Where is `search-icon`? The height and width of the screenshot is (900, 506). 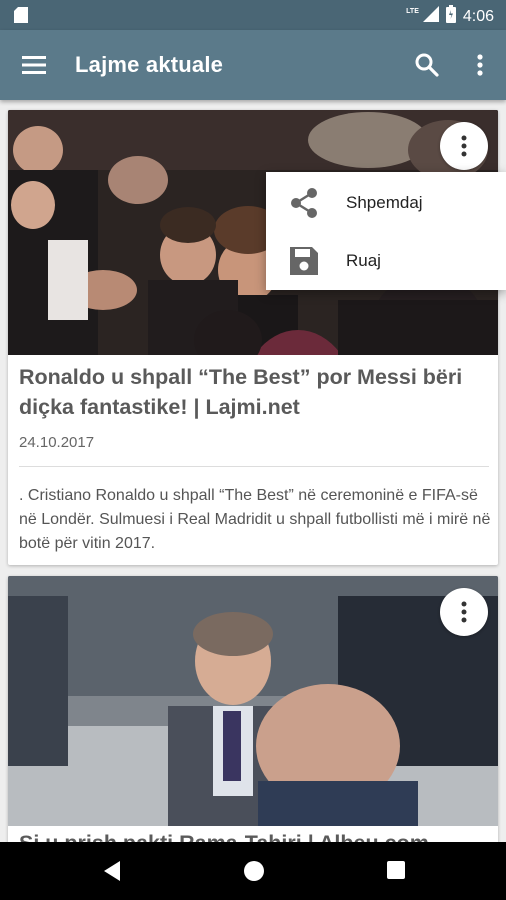
search-icon is located at coordinates (427, 65).